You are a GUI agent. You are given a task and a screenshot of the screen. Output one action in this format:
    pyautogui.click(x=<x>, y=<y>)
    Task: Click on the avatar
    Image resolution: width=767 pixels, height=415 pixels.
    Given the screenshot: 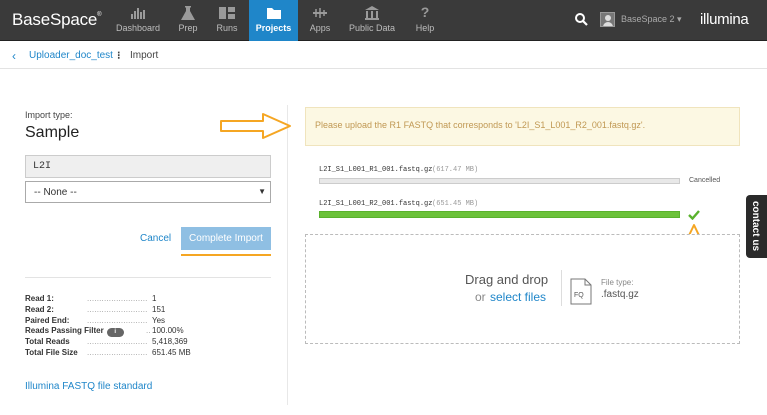 What is the action you would take?
    pyautogui.click(x=607, y=19)
    